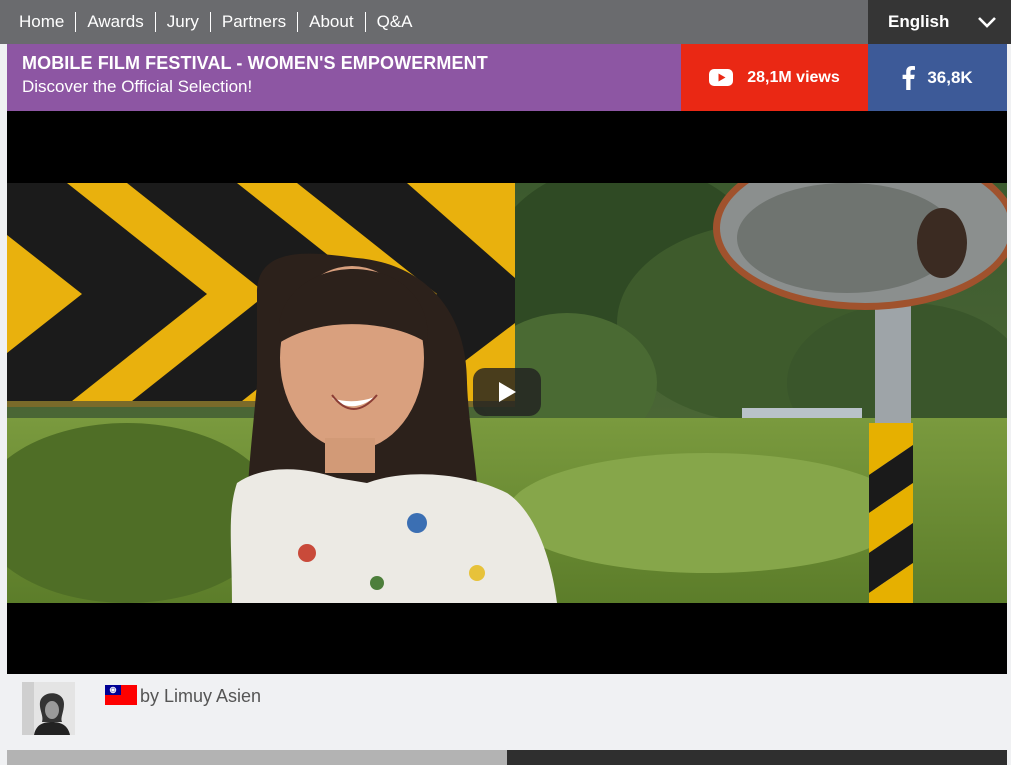 The image size is (1011, 765). Describe the element at coordinates (721, 77) in the screenshot. I see `youtube-icon` at that location.